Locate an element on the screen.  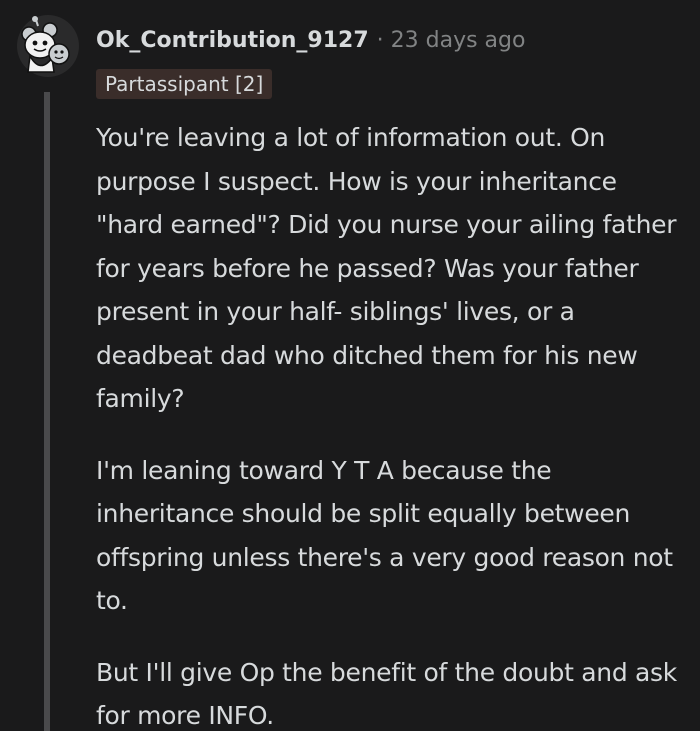
user-flair: Partassipant [2] is located at coordinates (184, 84).